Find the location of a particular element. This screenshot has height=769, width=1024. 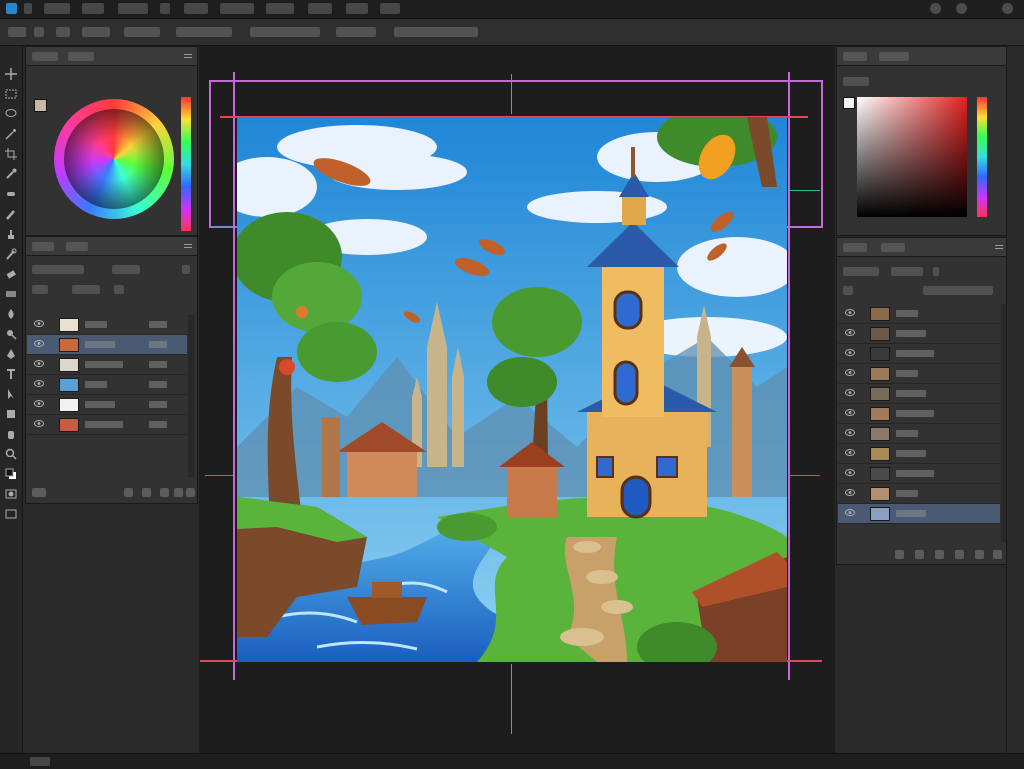

path-select-icon is located at coordinates (11, 394).